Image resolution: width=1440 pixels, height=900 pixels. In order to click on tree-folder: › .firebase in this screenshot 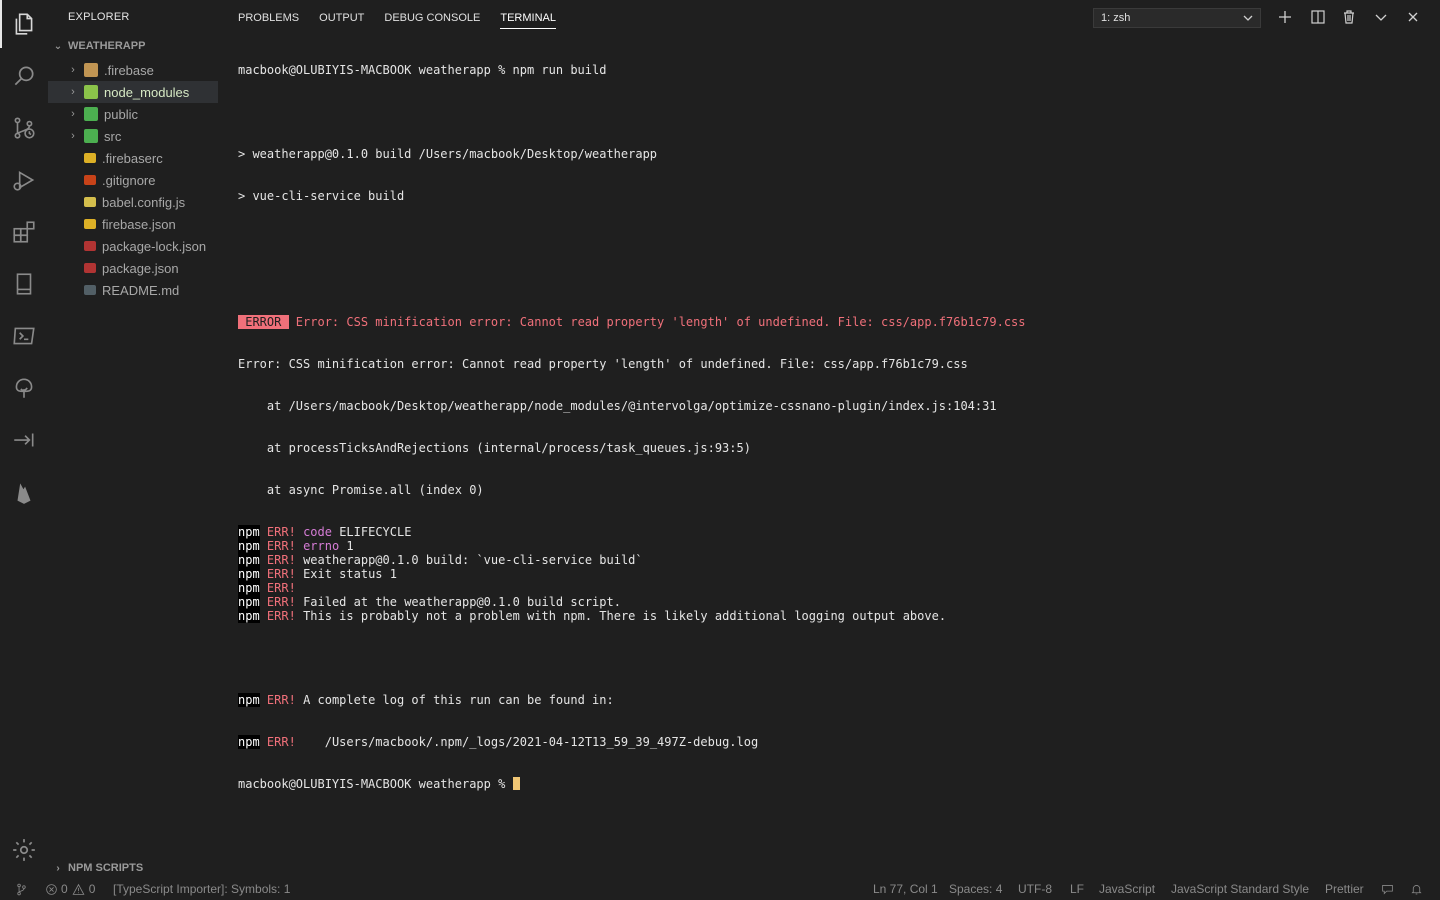, I will do `click(133, 70)`.